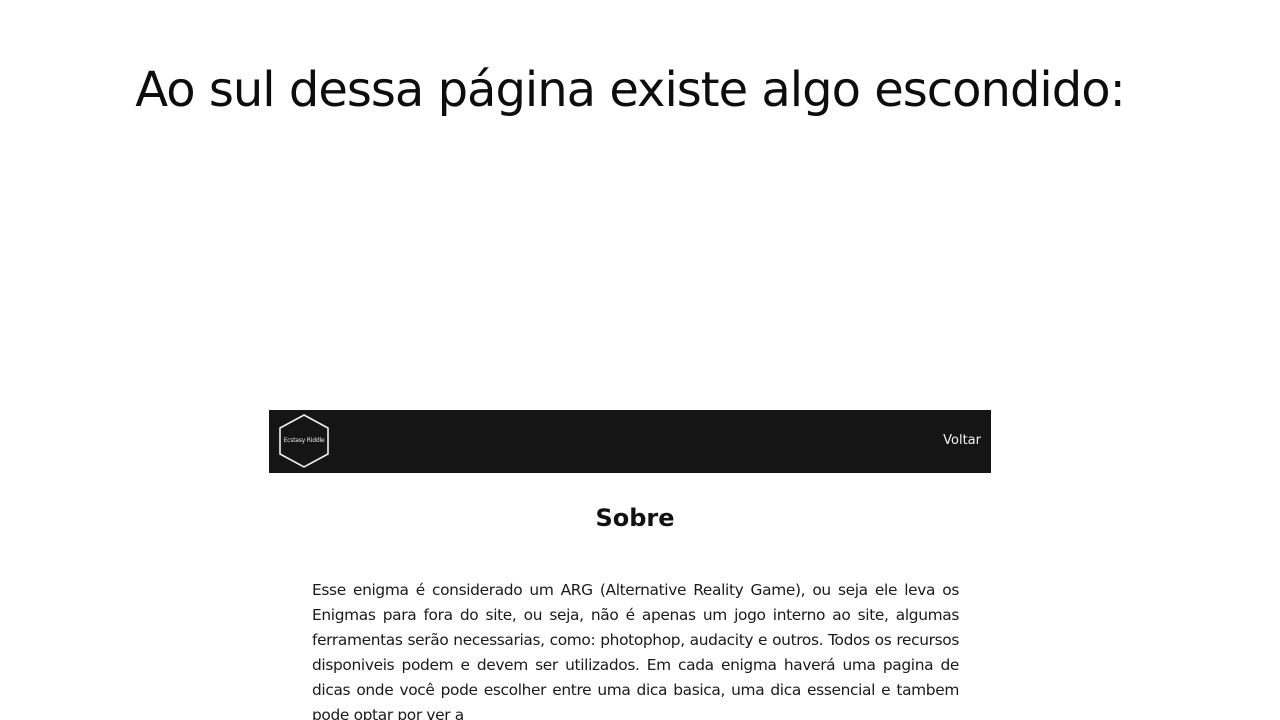  I want to click on back-link: Voltar, so click(962, 440).